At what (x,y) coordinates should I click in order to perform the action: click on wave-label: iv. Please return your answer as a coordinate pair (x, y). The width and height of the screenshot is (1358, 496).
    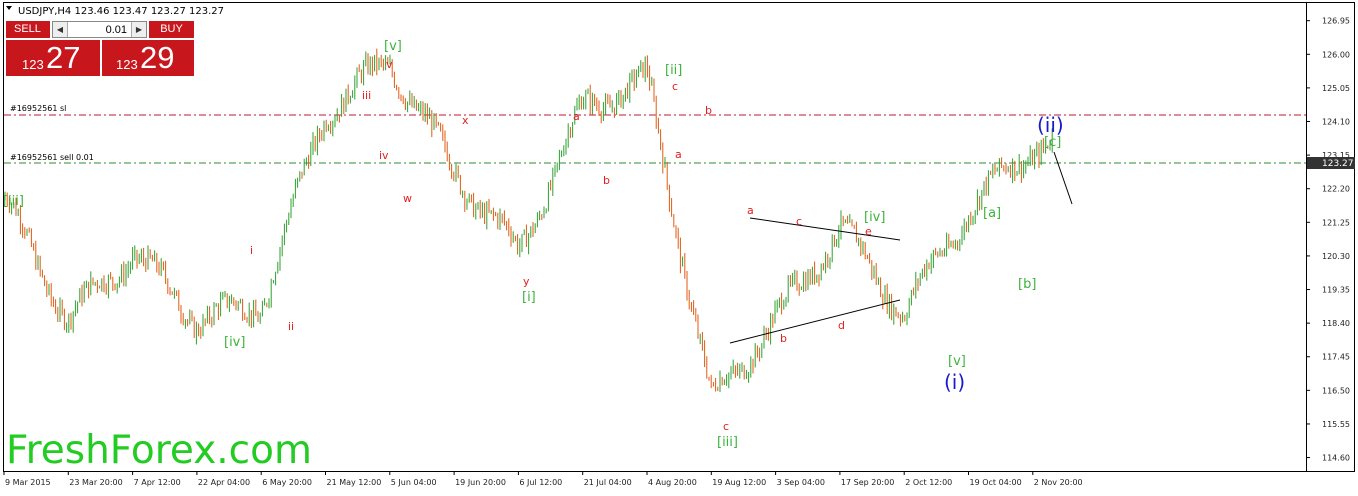
    Looking at the image, I should click on (384, 155).